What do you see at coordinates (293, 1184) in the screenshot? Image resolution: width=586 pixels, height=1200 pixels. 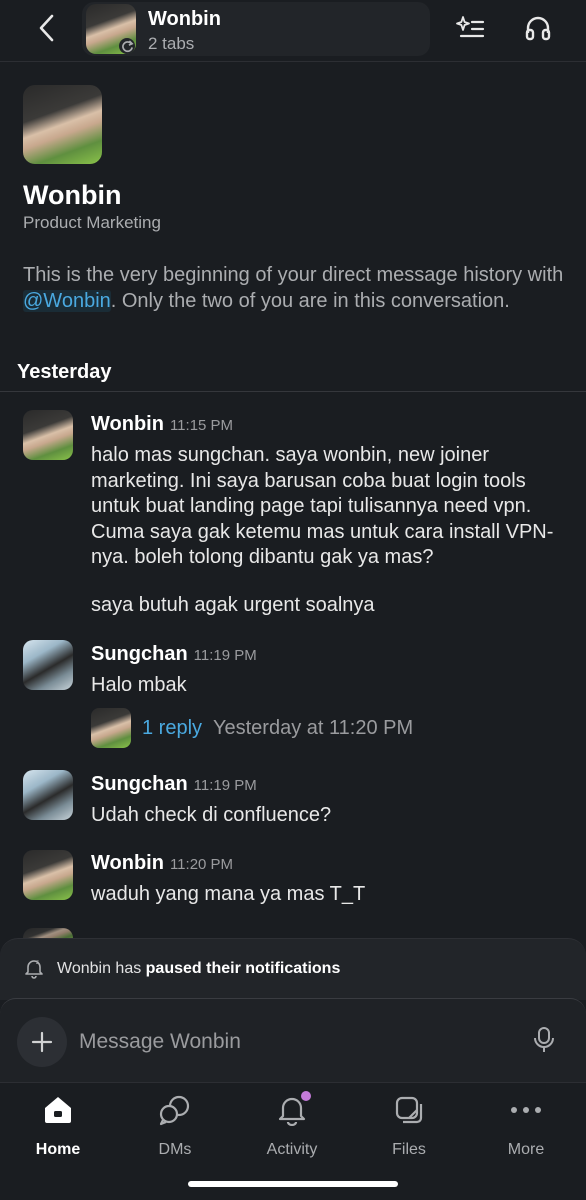 I see `home-indicator` at bounding box center [293, 1184].